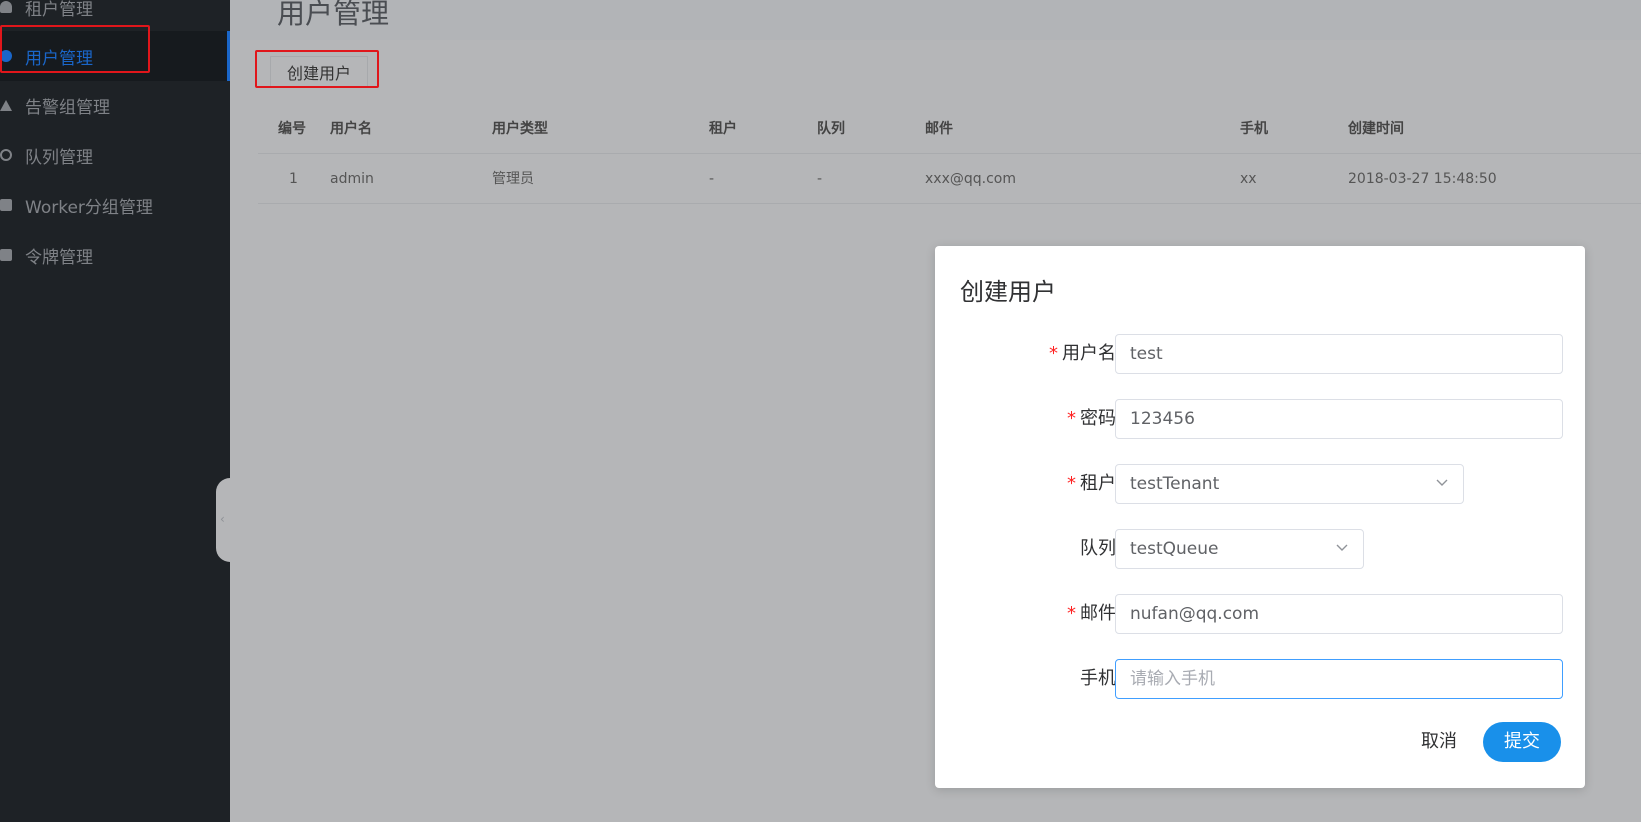 The width and height of the screenshot is (1641, 822). What do you see at coordinates (820, 179) in the screenshot?
I see `table-cell-queue: -` at bounding box center [820, 179].